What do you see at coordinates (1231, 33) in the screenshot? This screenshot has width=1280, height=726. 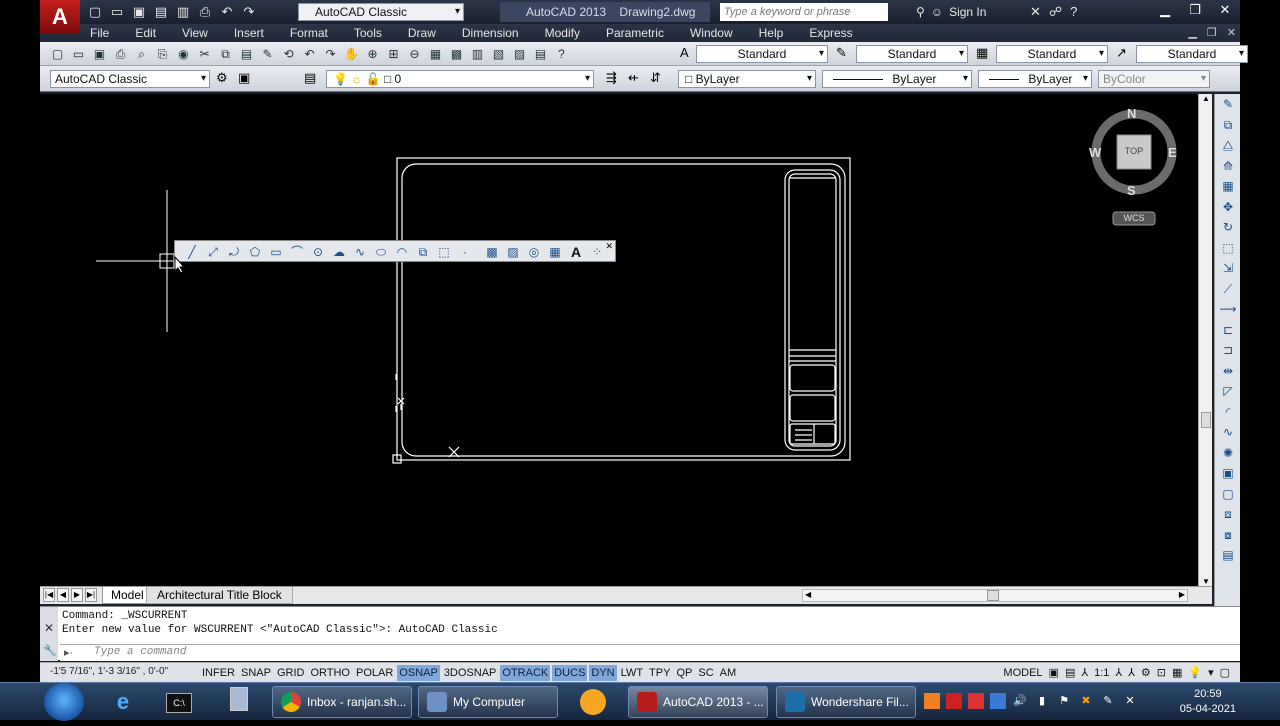 I see `doc-close-icon: ✕` at bounding box center [1231, 33].